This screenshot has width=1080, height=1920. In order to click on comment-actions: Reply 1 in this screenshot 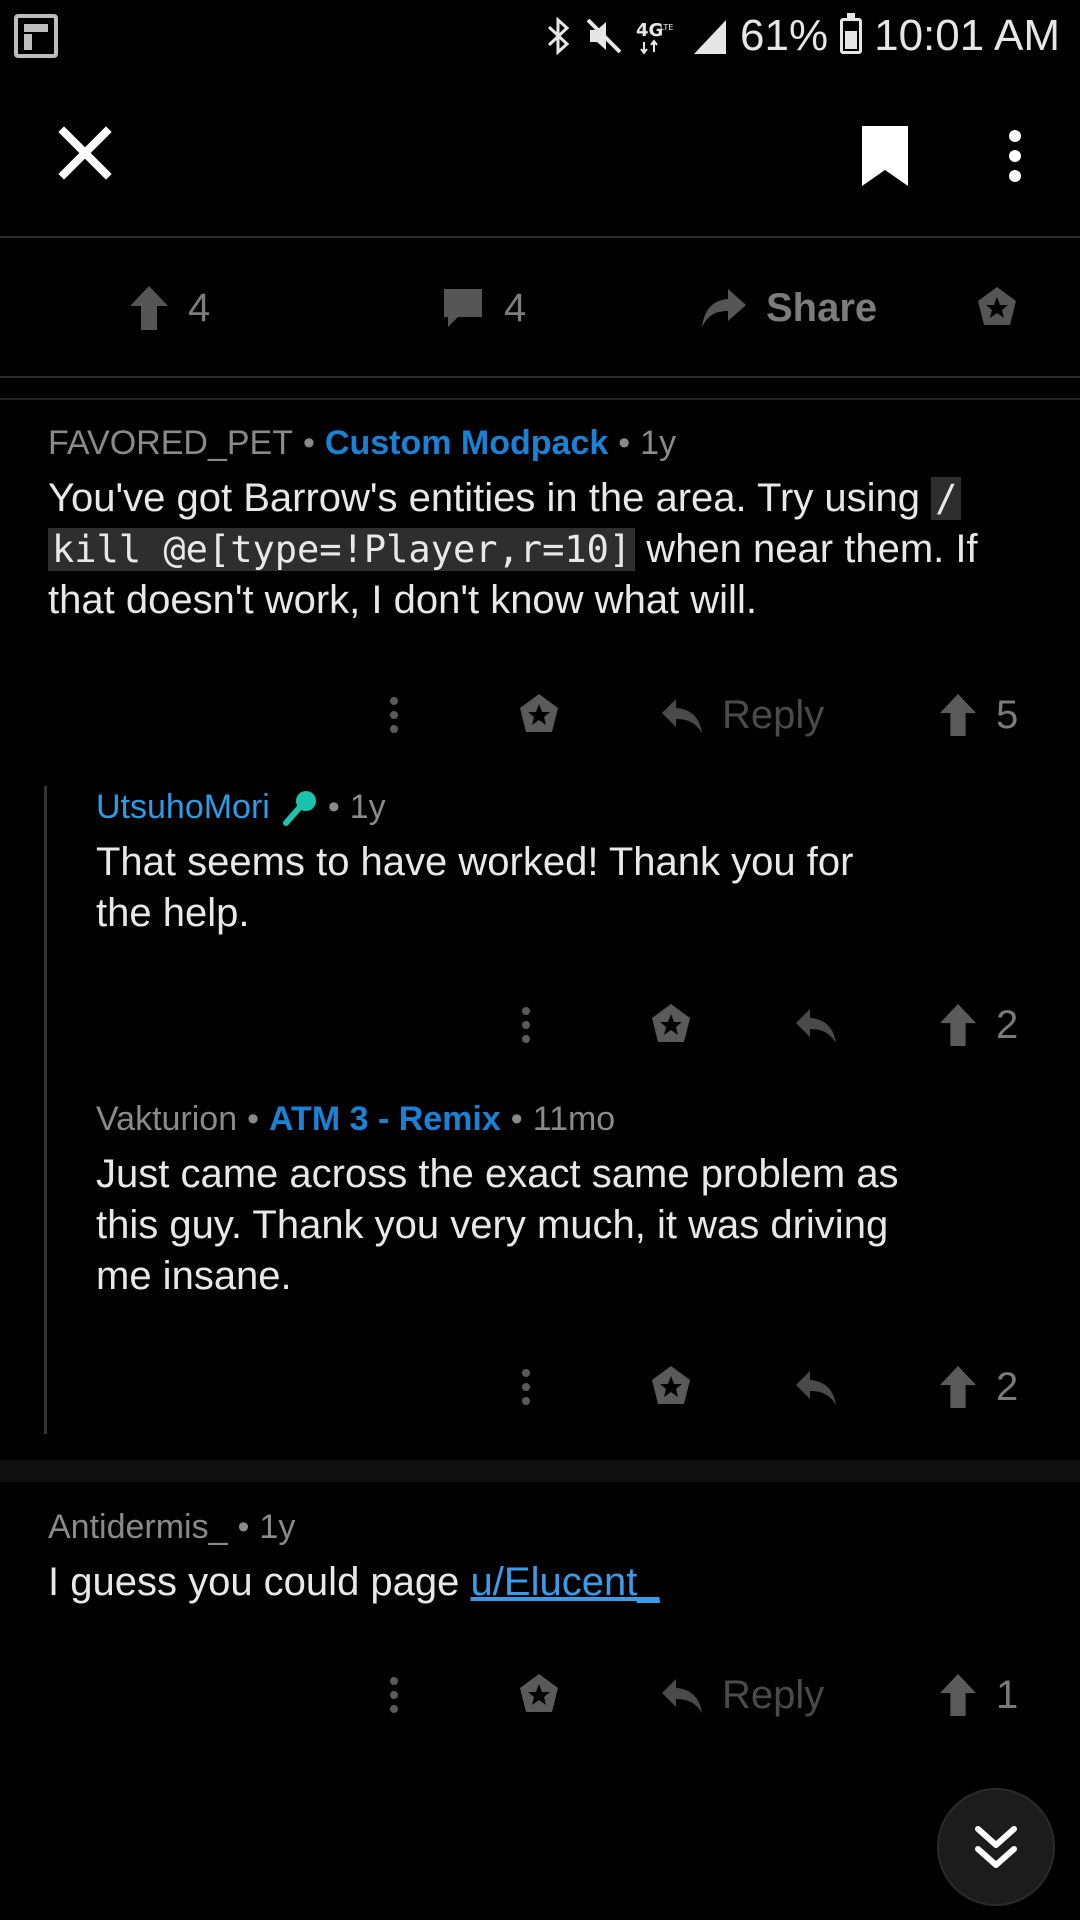, I will do `click(540, 1695)`.